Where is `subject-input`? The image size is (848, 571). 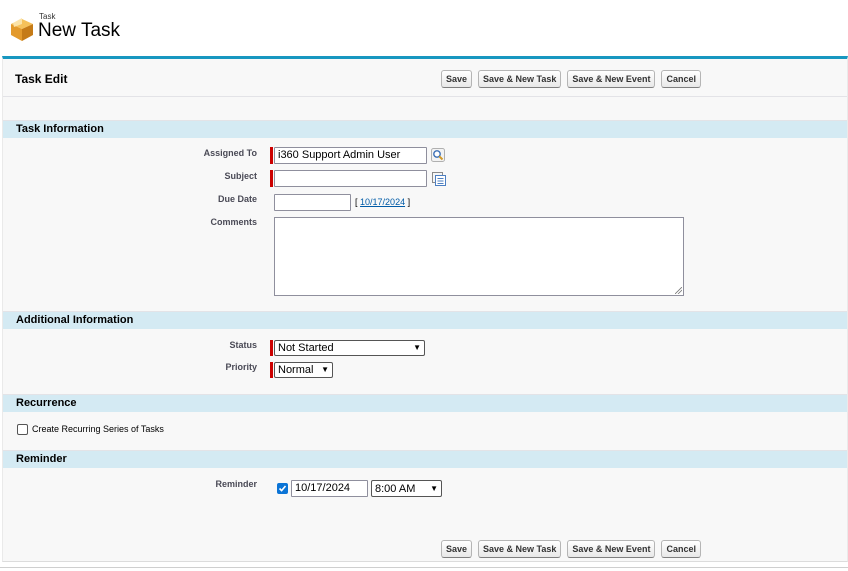 subject-input is located at coordinates (350, 178).